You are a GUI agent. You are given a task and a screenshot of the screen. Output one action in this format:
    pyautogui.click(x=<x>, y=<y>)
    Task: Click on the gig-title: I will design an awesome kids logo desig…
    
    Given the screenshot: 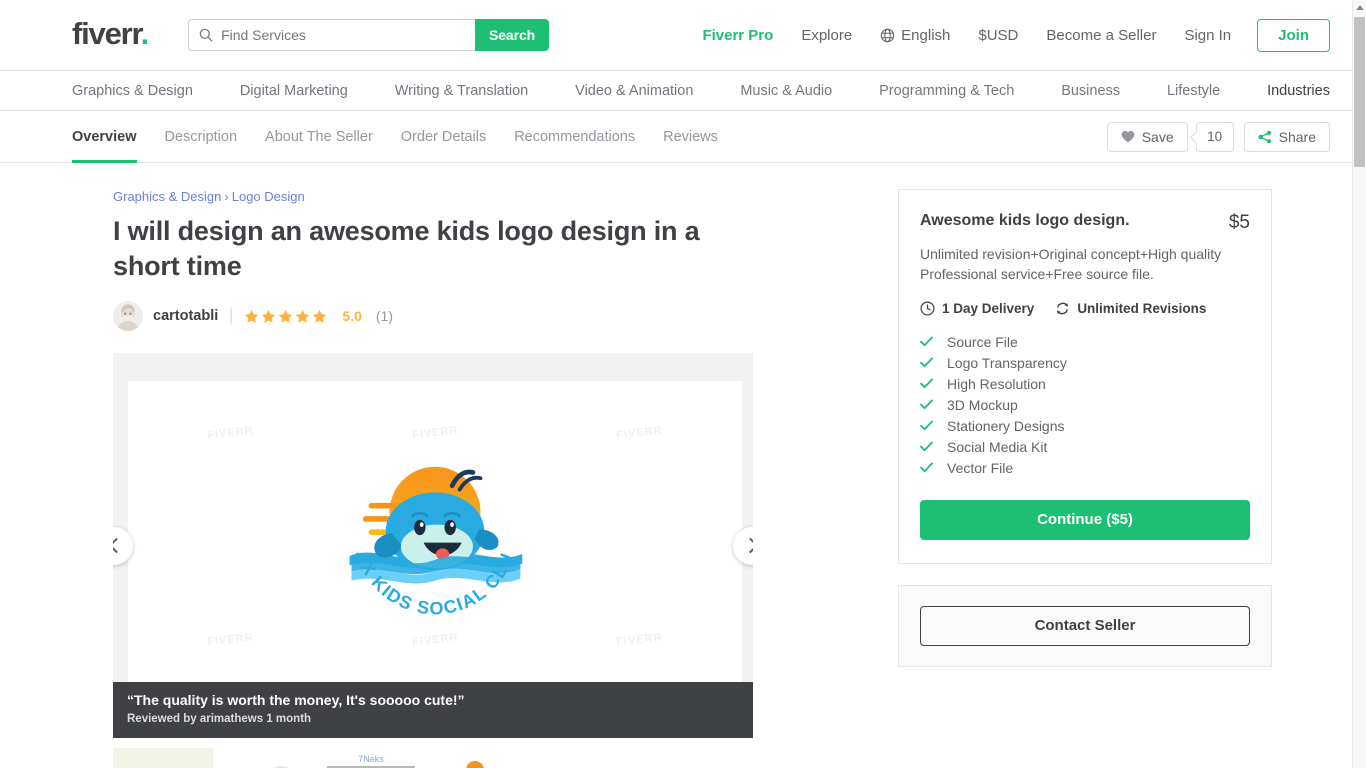 What is the action you would take?
    pyautogui.click(x=406, y=248)
    